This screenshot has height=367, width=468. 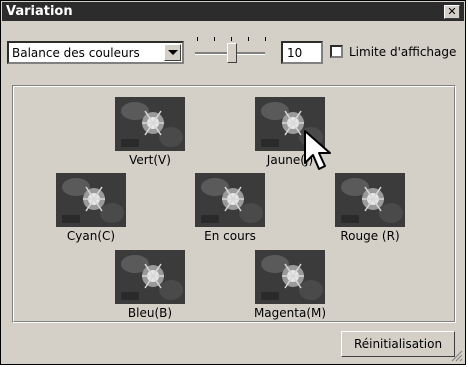 I want to click on variation-label: Magenta(M), so click(x=290, y=313).